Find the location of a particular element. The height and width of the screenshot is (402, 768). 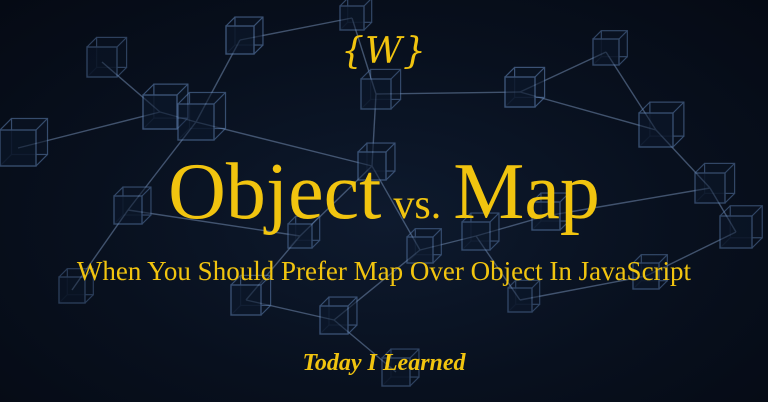

curly-brace-w-logo-icon: {W} is located at coordinates (384, 51).